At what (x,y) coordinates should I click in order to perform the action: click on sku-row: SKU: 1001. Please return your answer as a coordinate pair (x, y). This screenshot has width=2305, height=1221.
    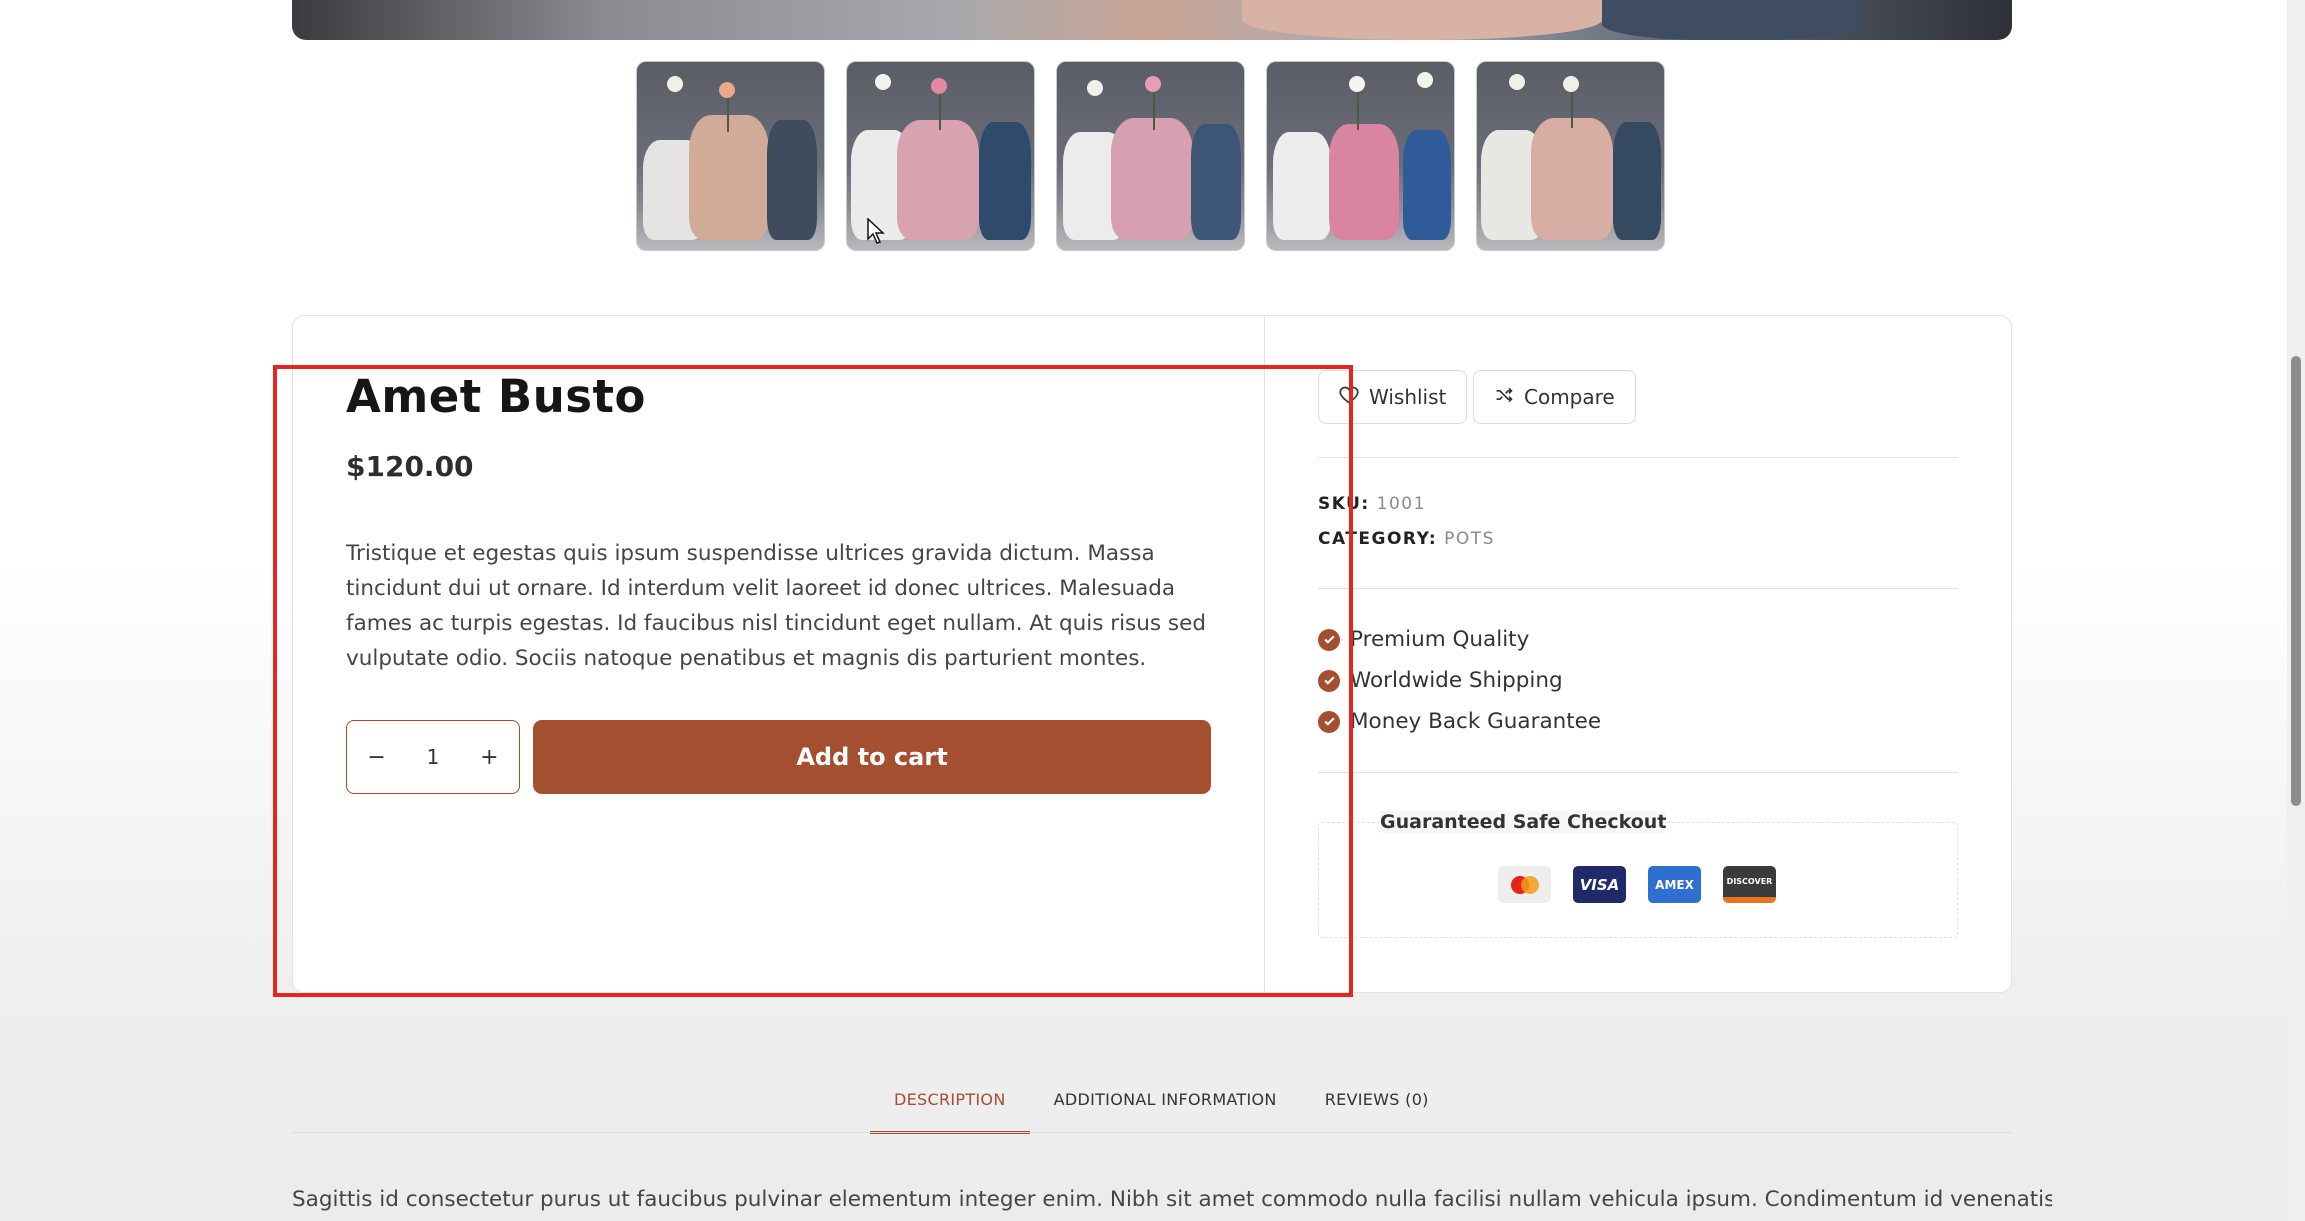
    Looking at the image, I should click on (1372, 504).